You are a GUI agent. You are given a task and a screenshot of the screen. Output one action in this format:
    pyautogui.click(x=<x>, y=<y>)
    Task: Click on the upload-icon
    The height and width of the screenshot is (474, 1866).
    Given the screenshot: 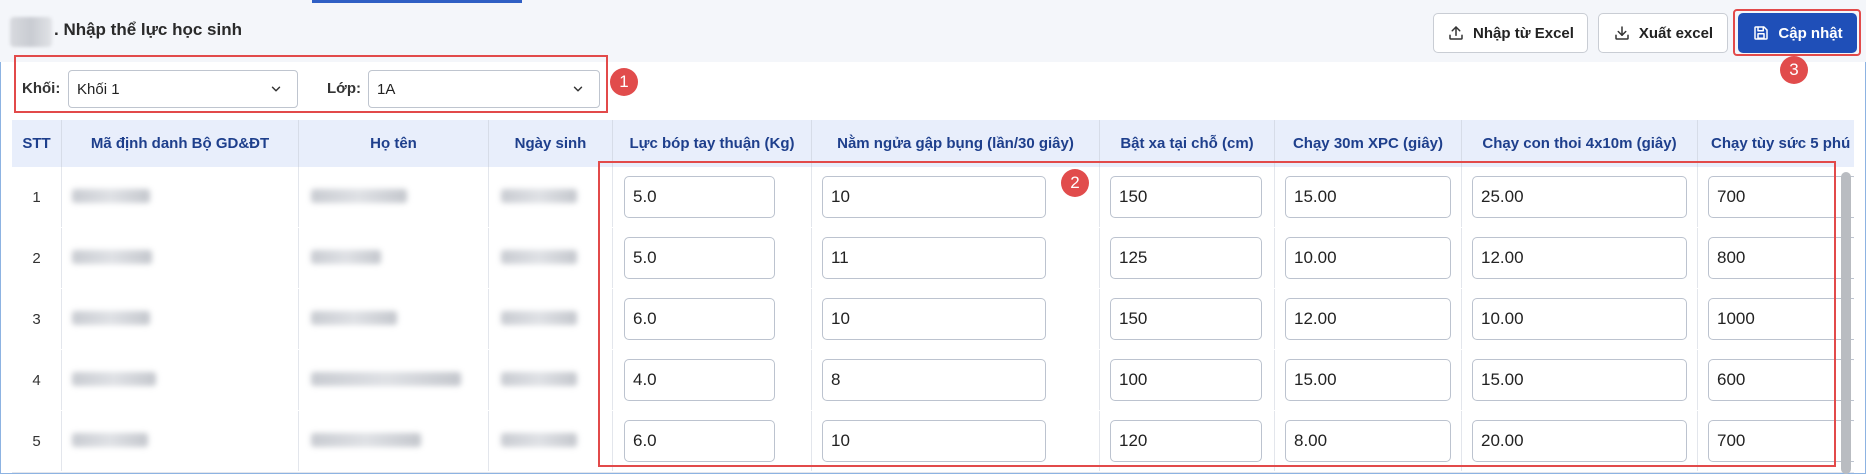 What is the action you would take?
    pyautogui.click(x=1456, y=33)
    